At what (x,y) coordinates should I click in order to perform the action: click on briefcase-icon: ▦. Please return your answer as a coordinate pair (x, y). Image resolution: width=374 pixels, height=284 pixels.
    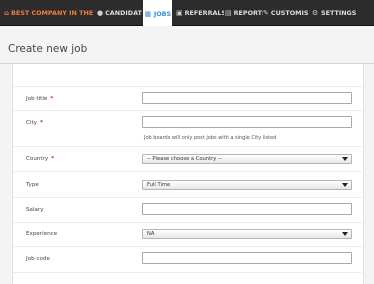
    Looking at the image, I should click on (148, 13).